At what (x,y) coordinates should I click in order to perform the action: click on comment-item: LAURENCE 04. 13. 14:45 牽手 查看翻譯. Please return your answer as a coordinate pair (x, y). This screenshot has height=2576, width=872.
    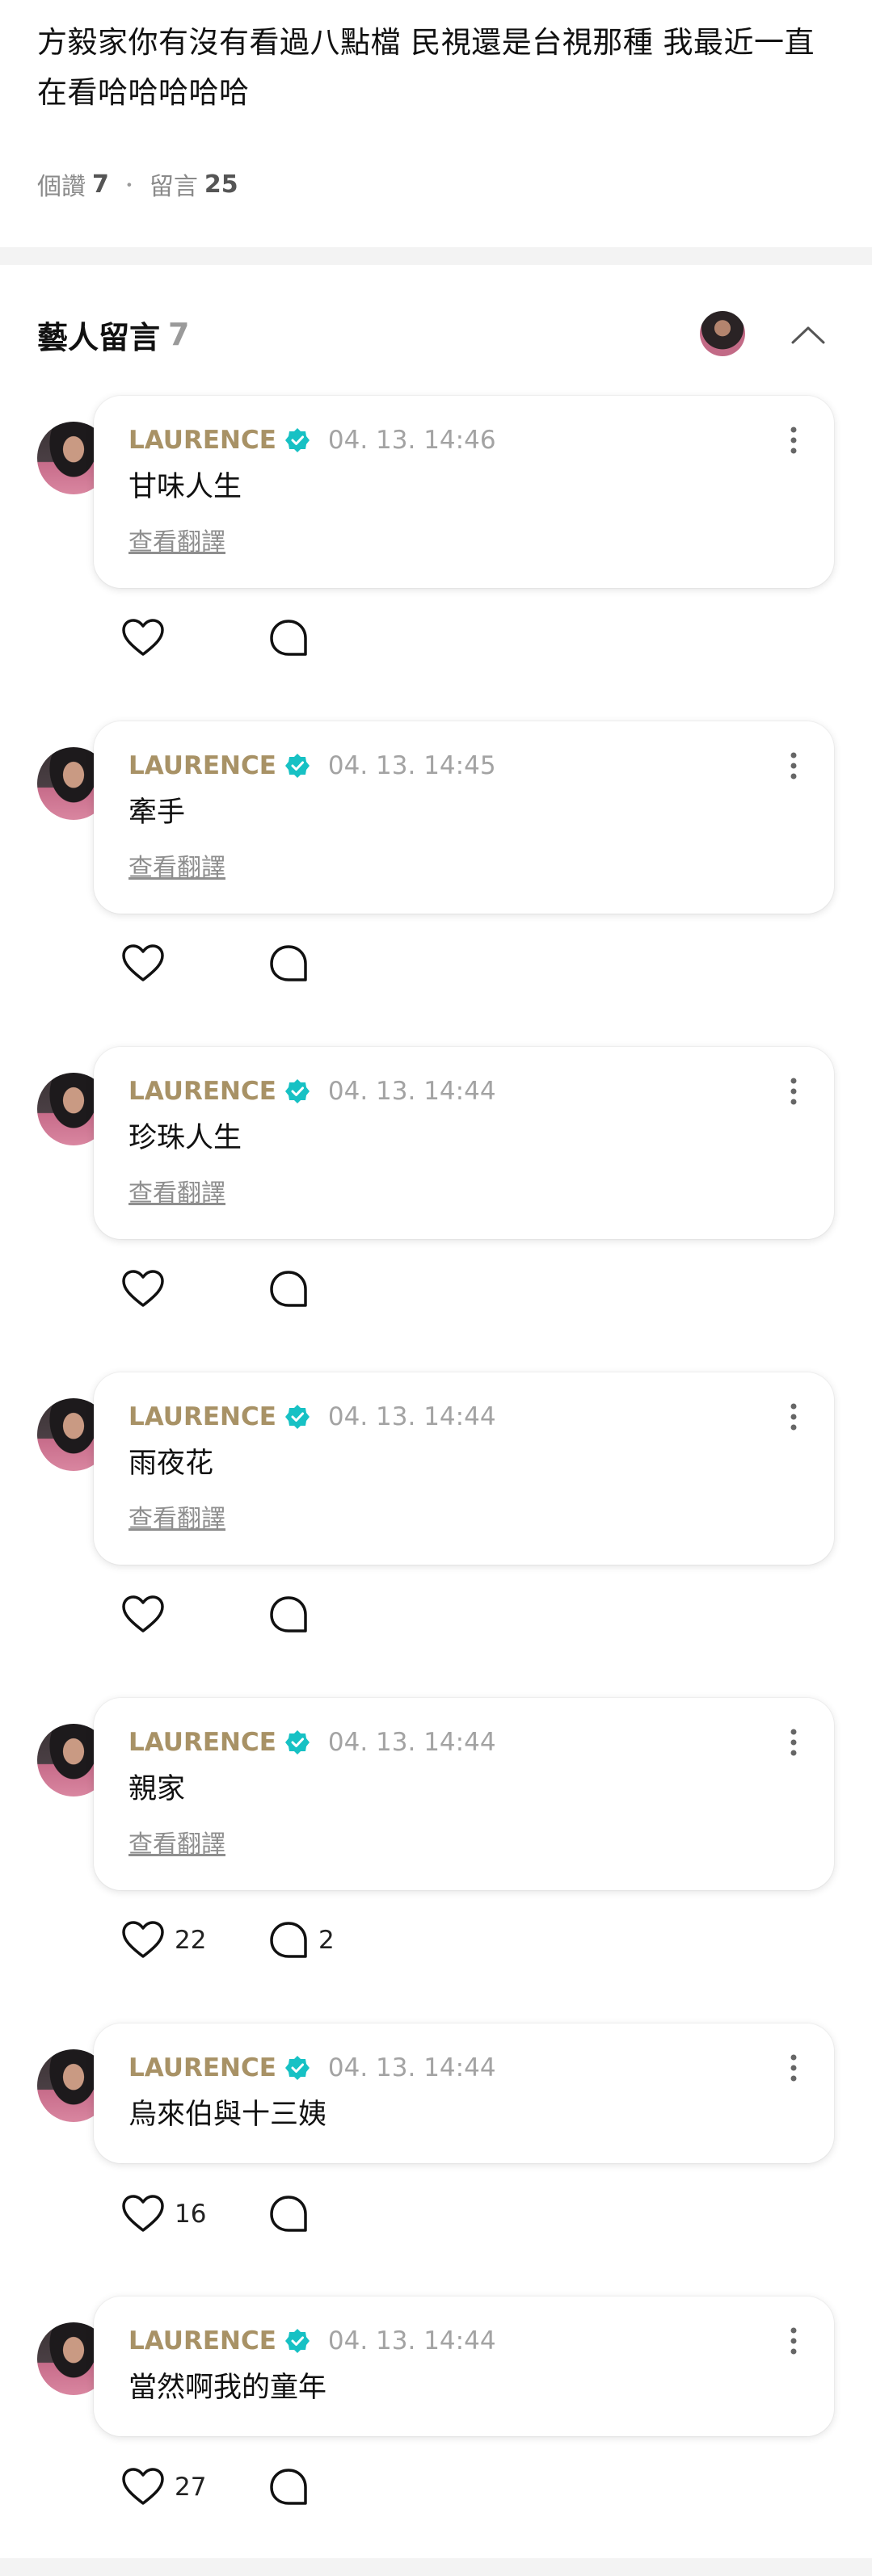
    Looking at the image, I should click on (436, 859).